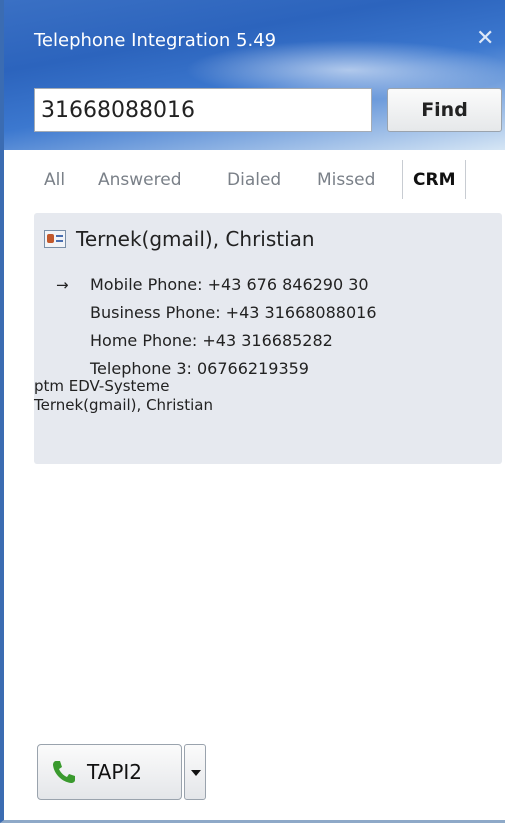 This screenshot has width=505, height=823. I want to click on contact-card-icon, so click(55, 239).